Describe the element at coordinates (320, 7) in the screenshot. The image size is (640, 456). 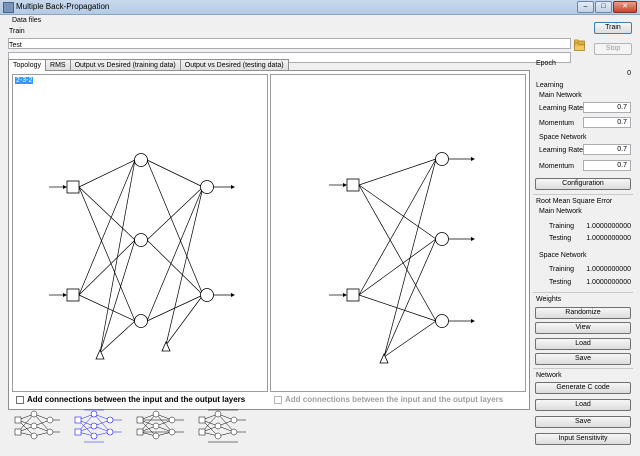
I see `title-bar: Multiple Back-Propagation – □ ✕` at that location.